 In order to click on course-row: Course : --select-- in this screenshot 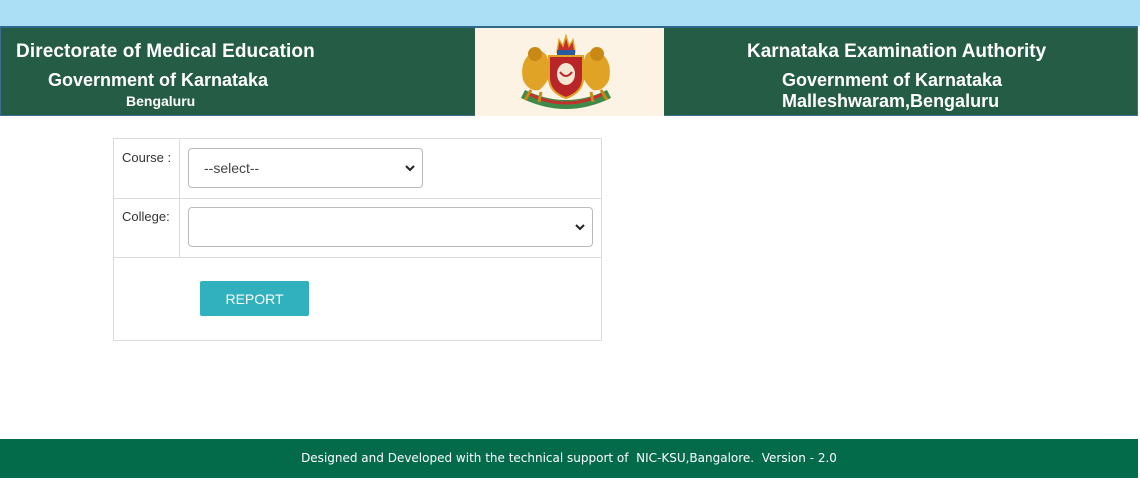, I will do `click(357, 169)`.